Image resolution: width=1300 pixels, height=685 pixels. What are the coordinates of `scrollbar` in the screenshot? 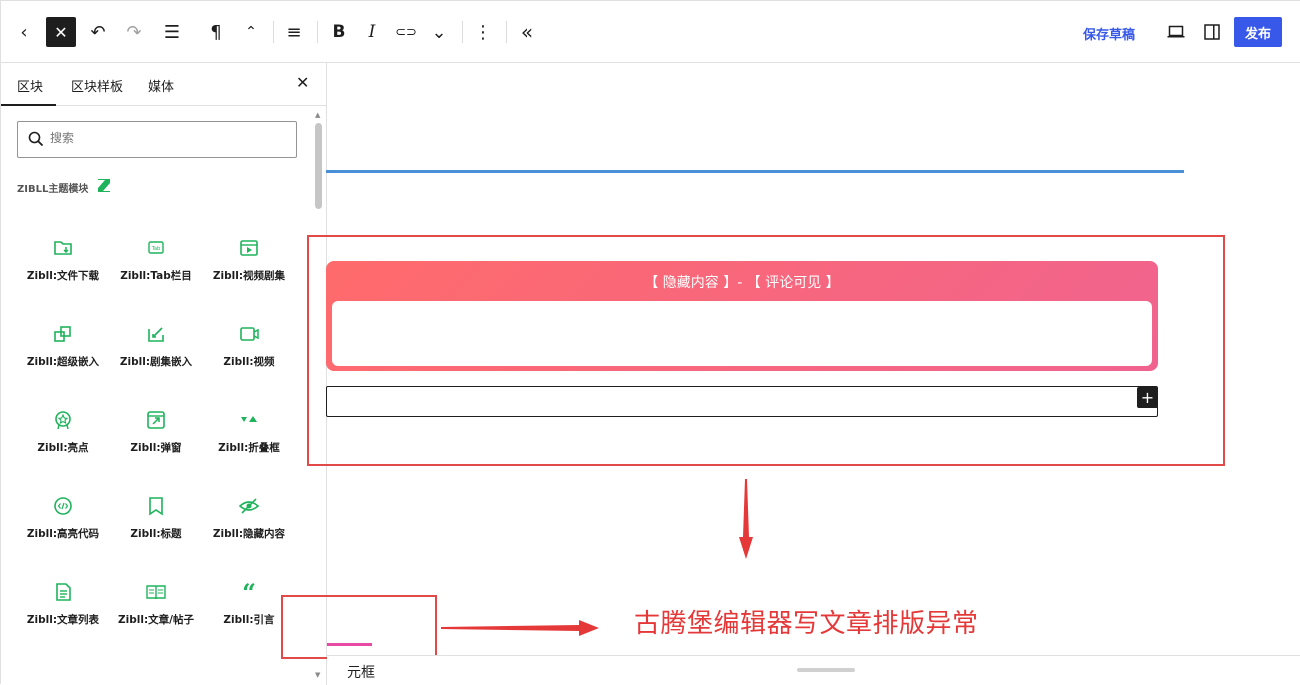 It's located at (318, 166).